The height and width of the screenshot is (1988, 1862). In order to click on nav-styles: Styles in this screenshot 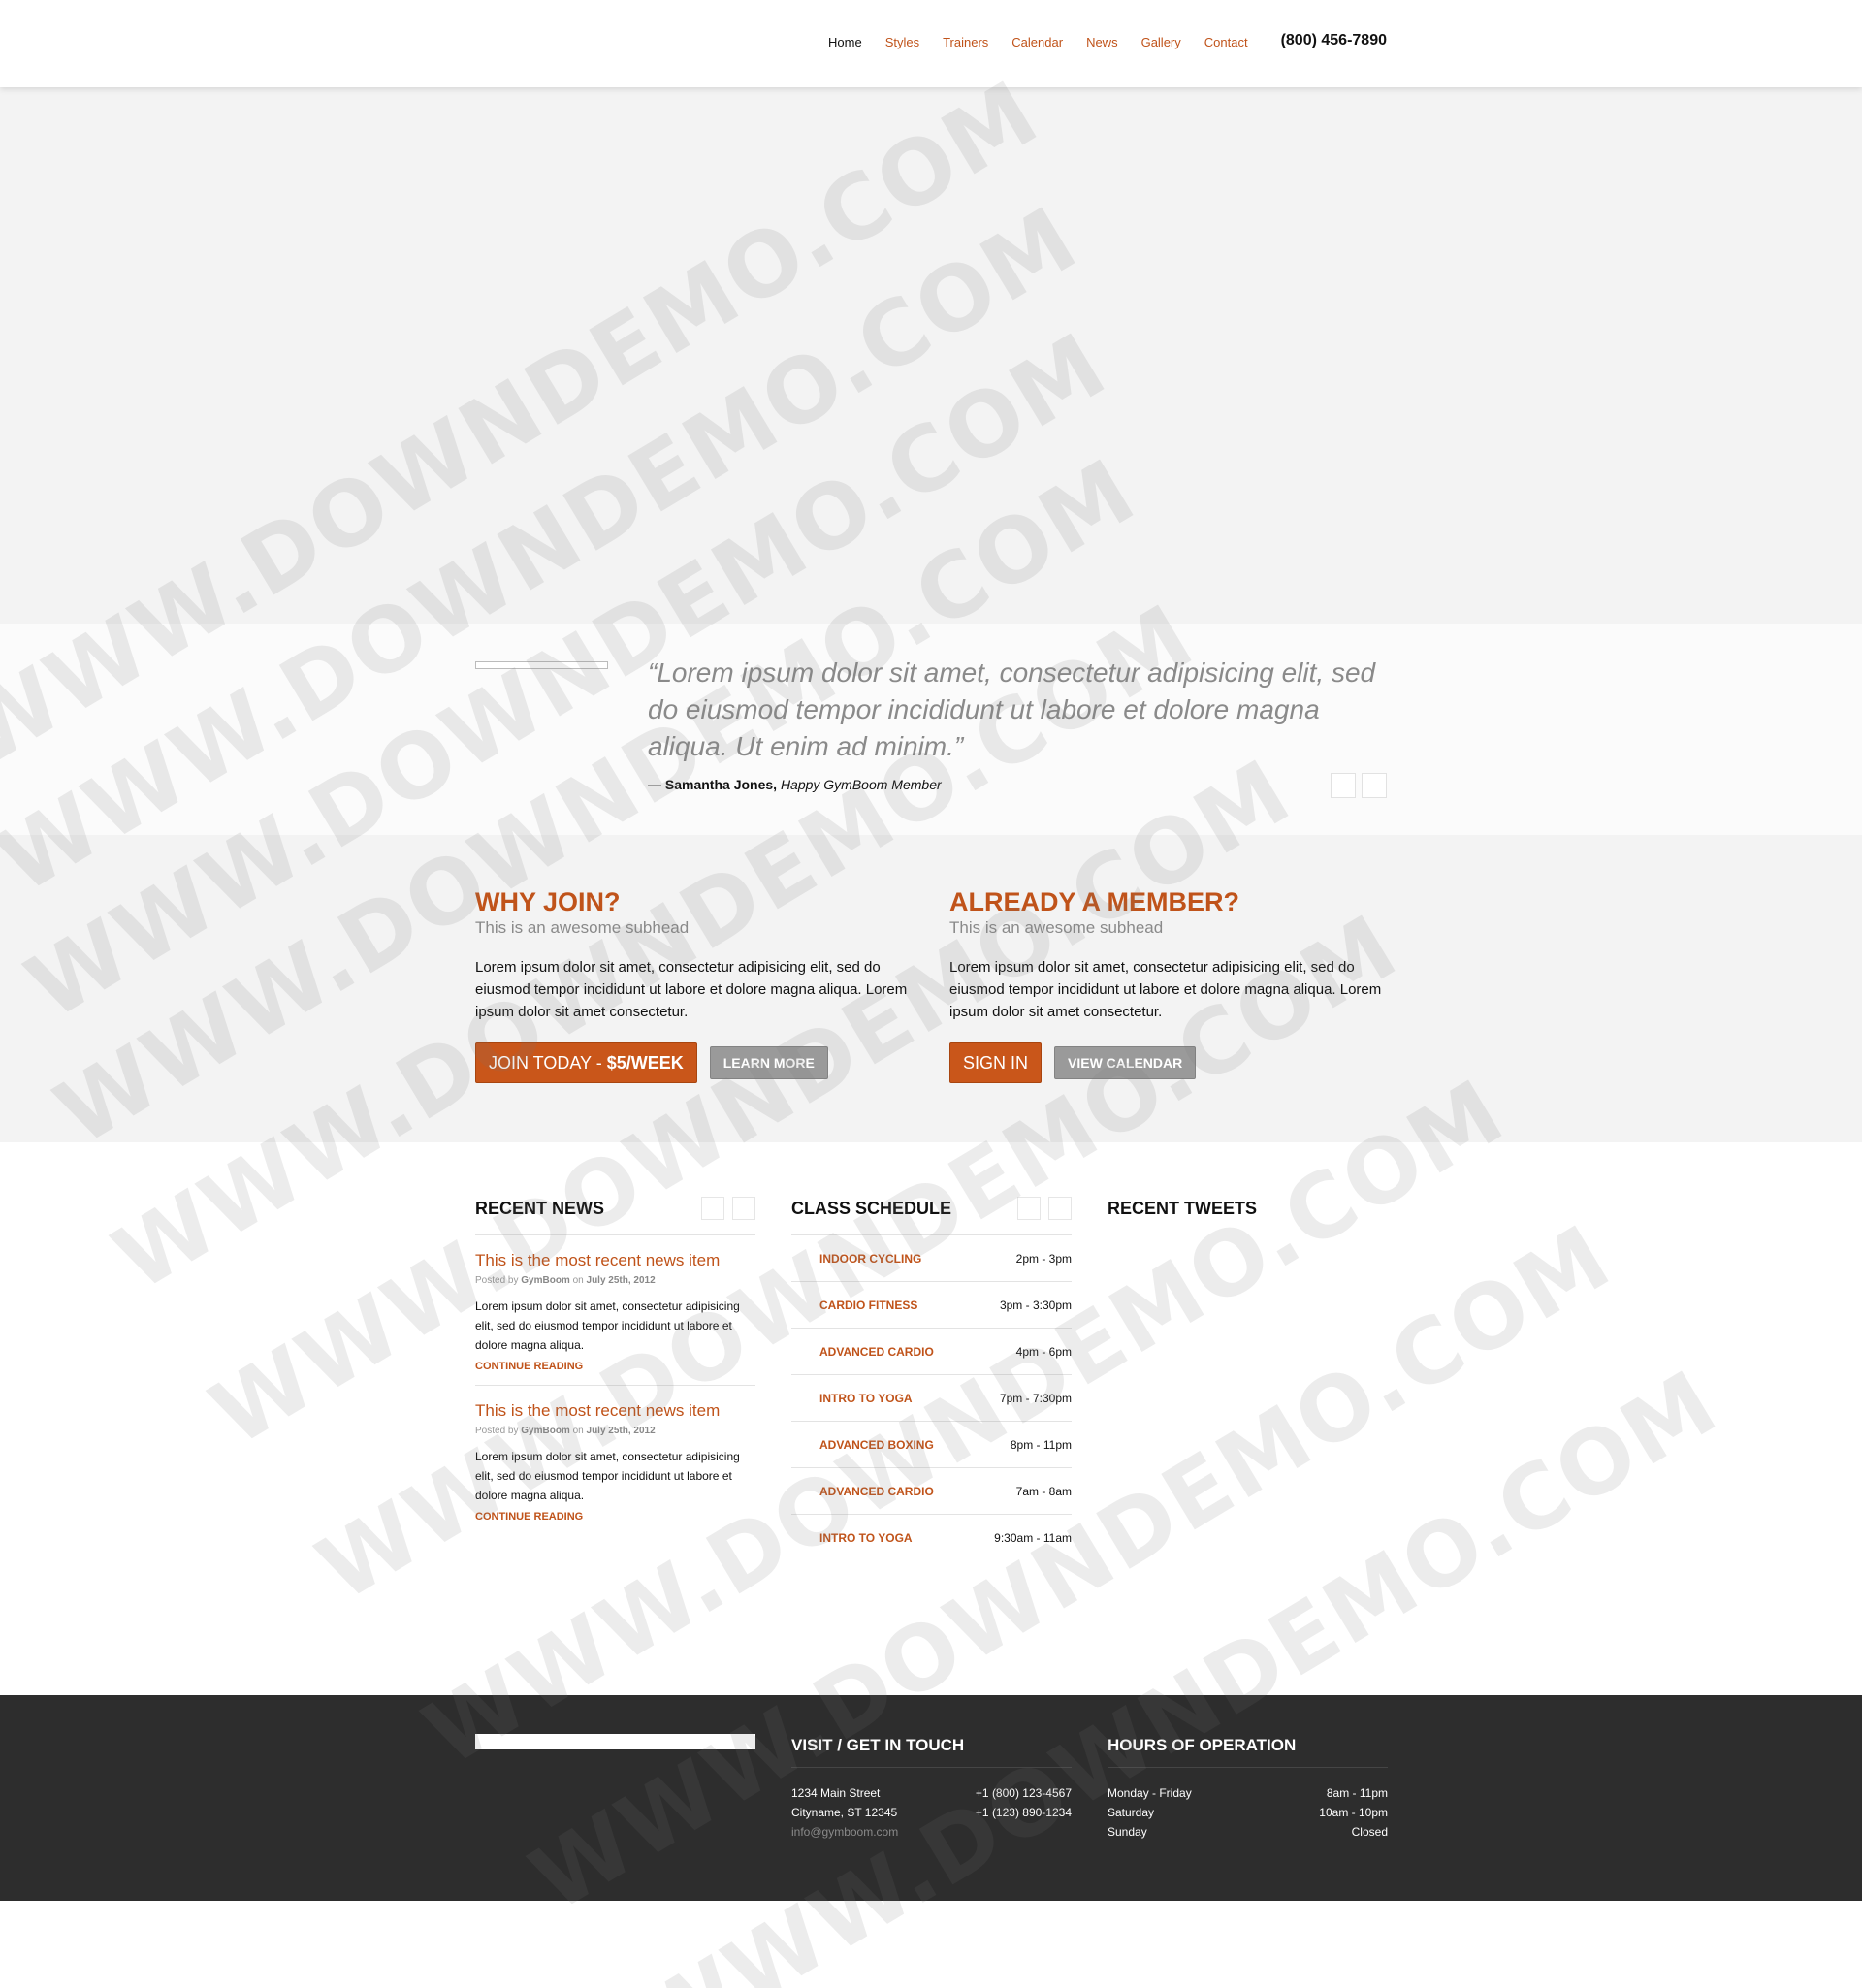, I will do `click(902, 42)`.